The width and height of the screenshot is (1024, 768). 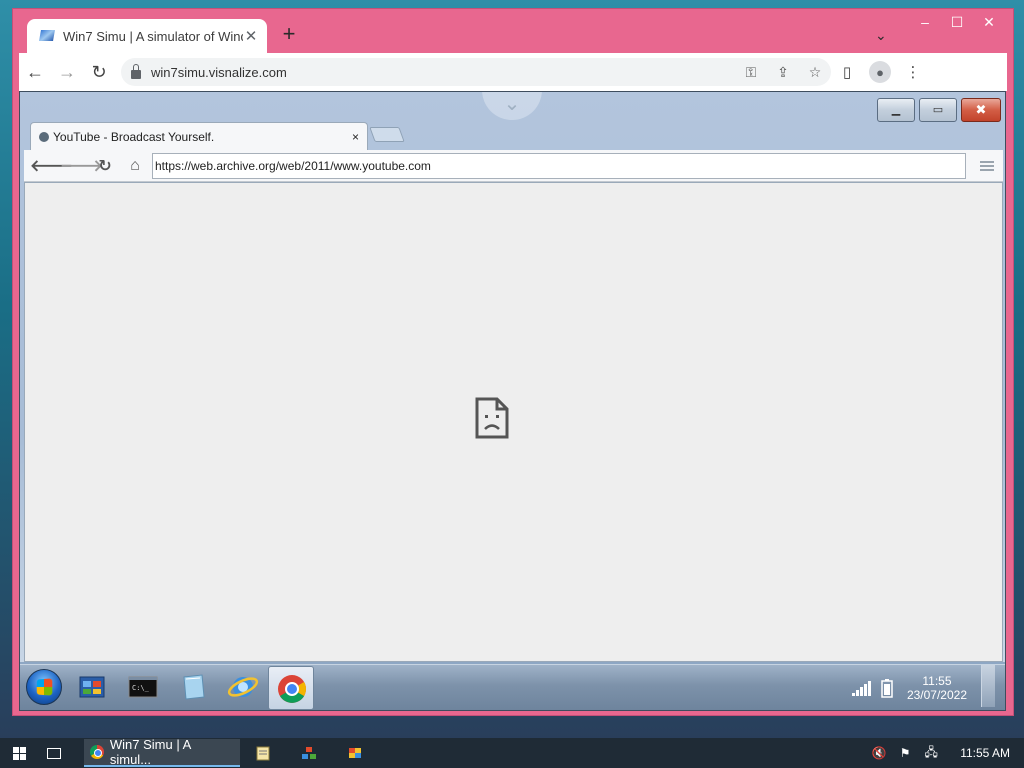 I want to click on host-toolbar: ← → ↻ win7simu.visnalize.com ⚿ ⇪ ☆ ▯ ● ⋮, so click(x=513, y=72).